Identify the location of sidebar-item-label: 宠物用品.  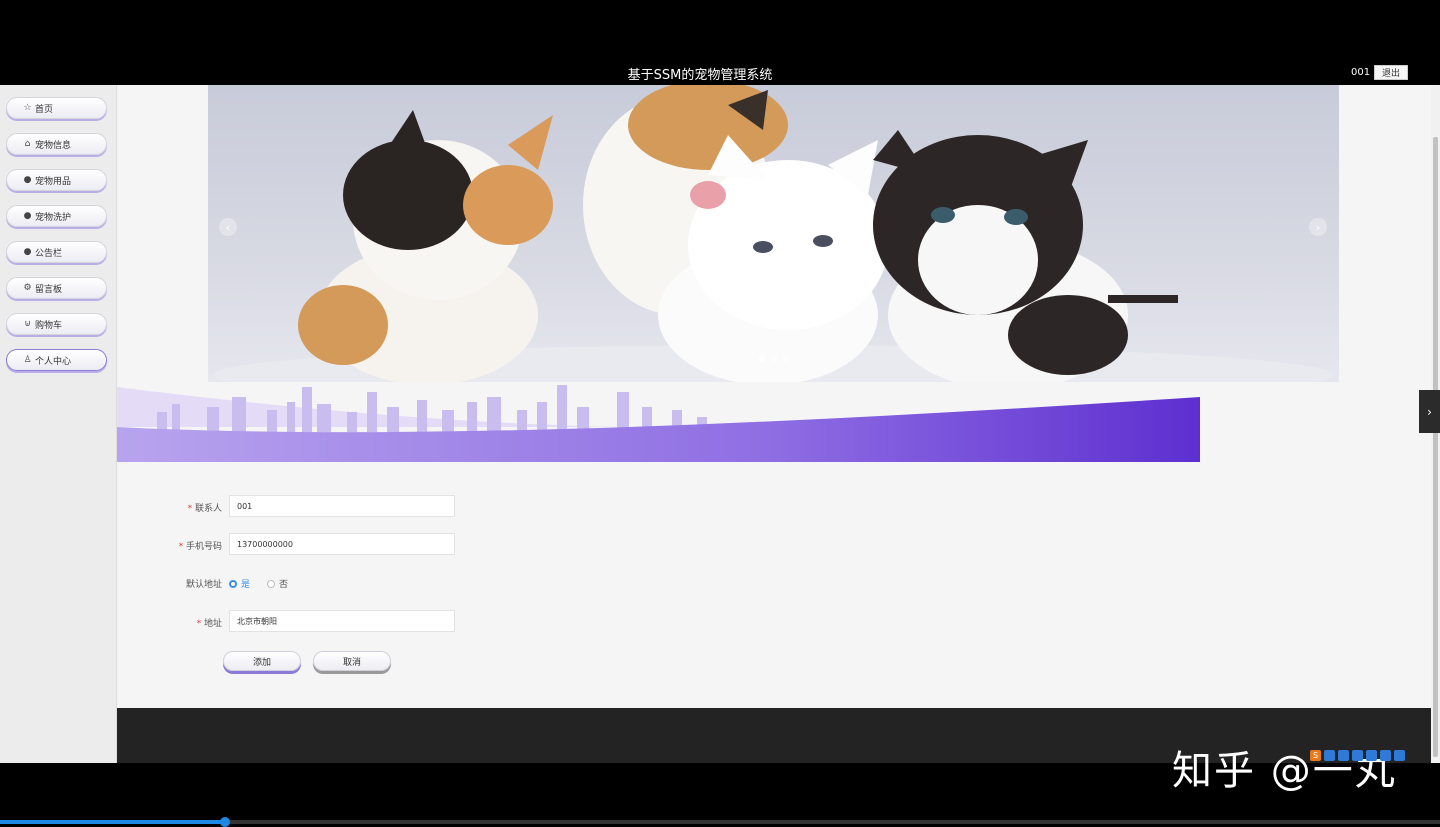
(53, 181).